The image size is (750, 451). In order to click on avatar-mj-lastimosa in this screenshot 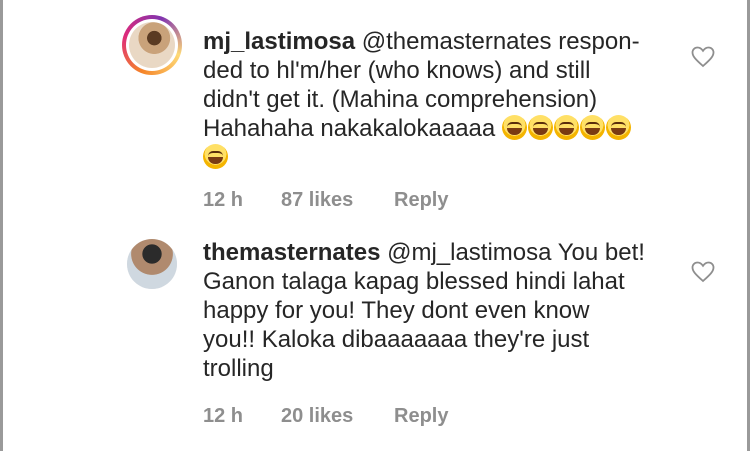, I will do `click(152, 45)`.